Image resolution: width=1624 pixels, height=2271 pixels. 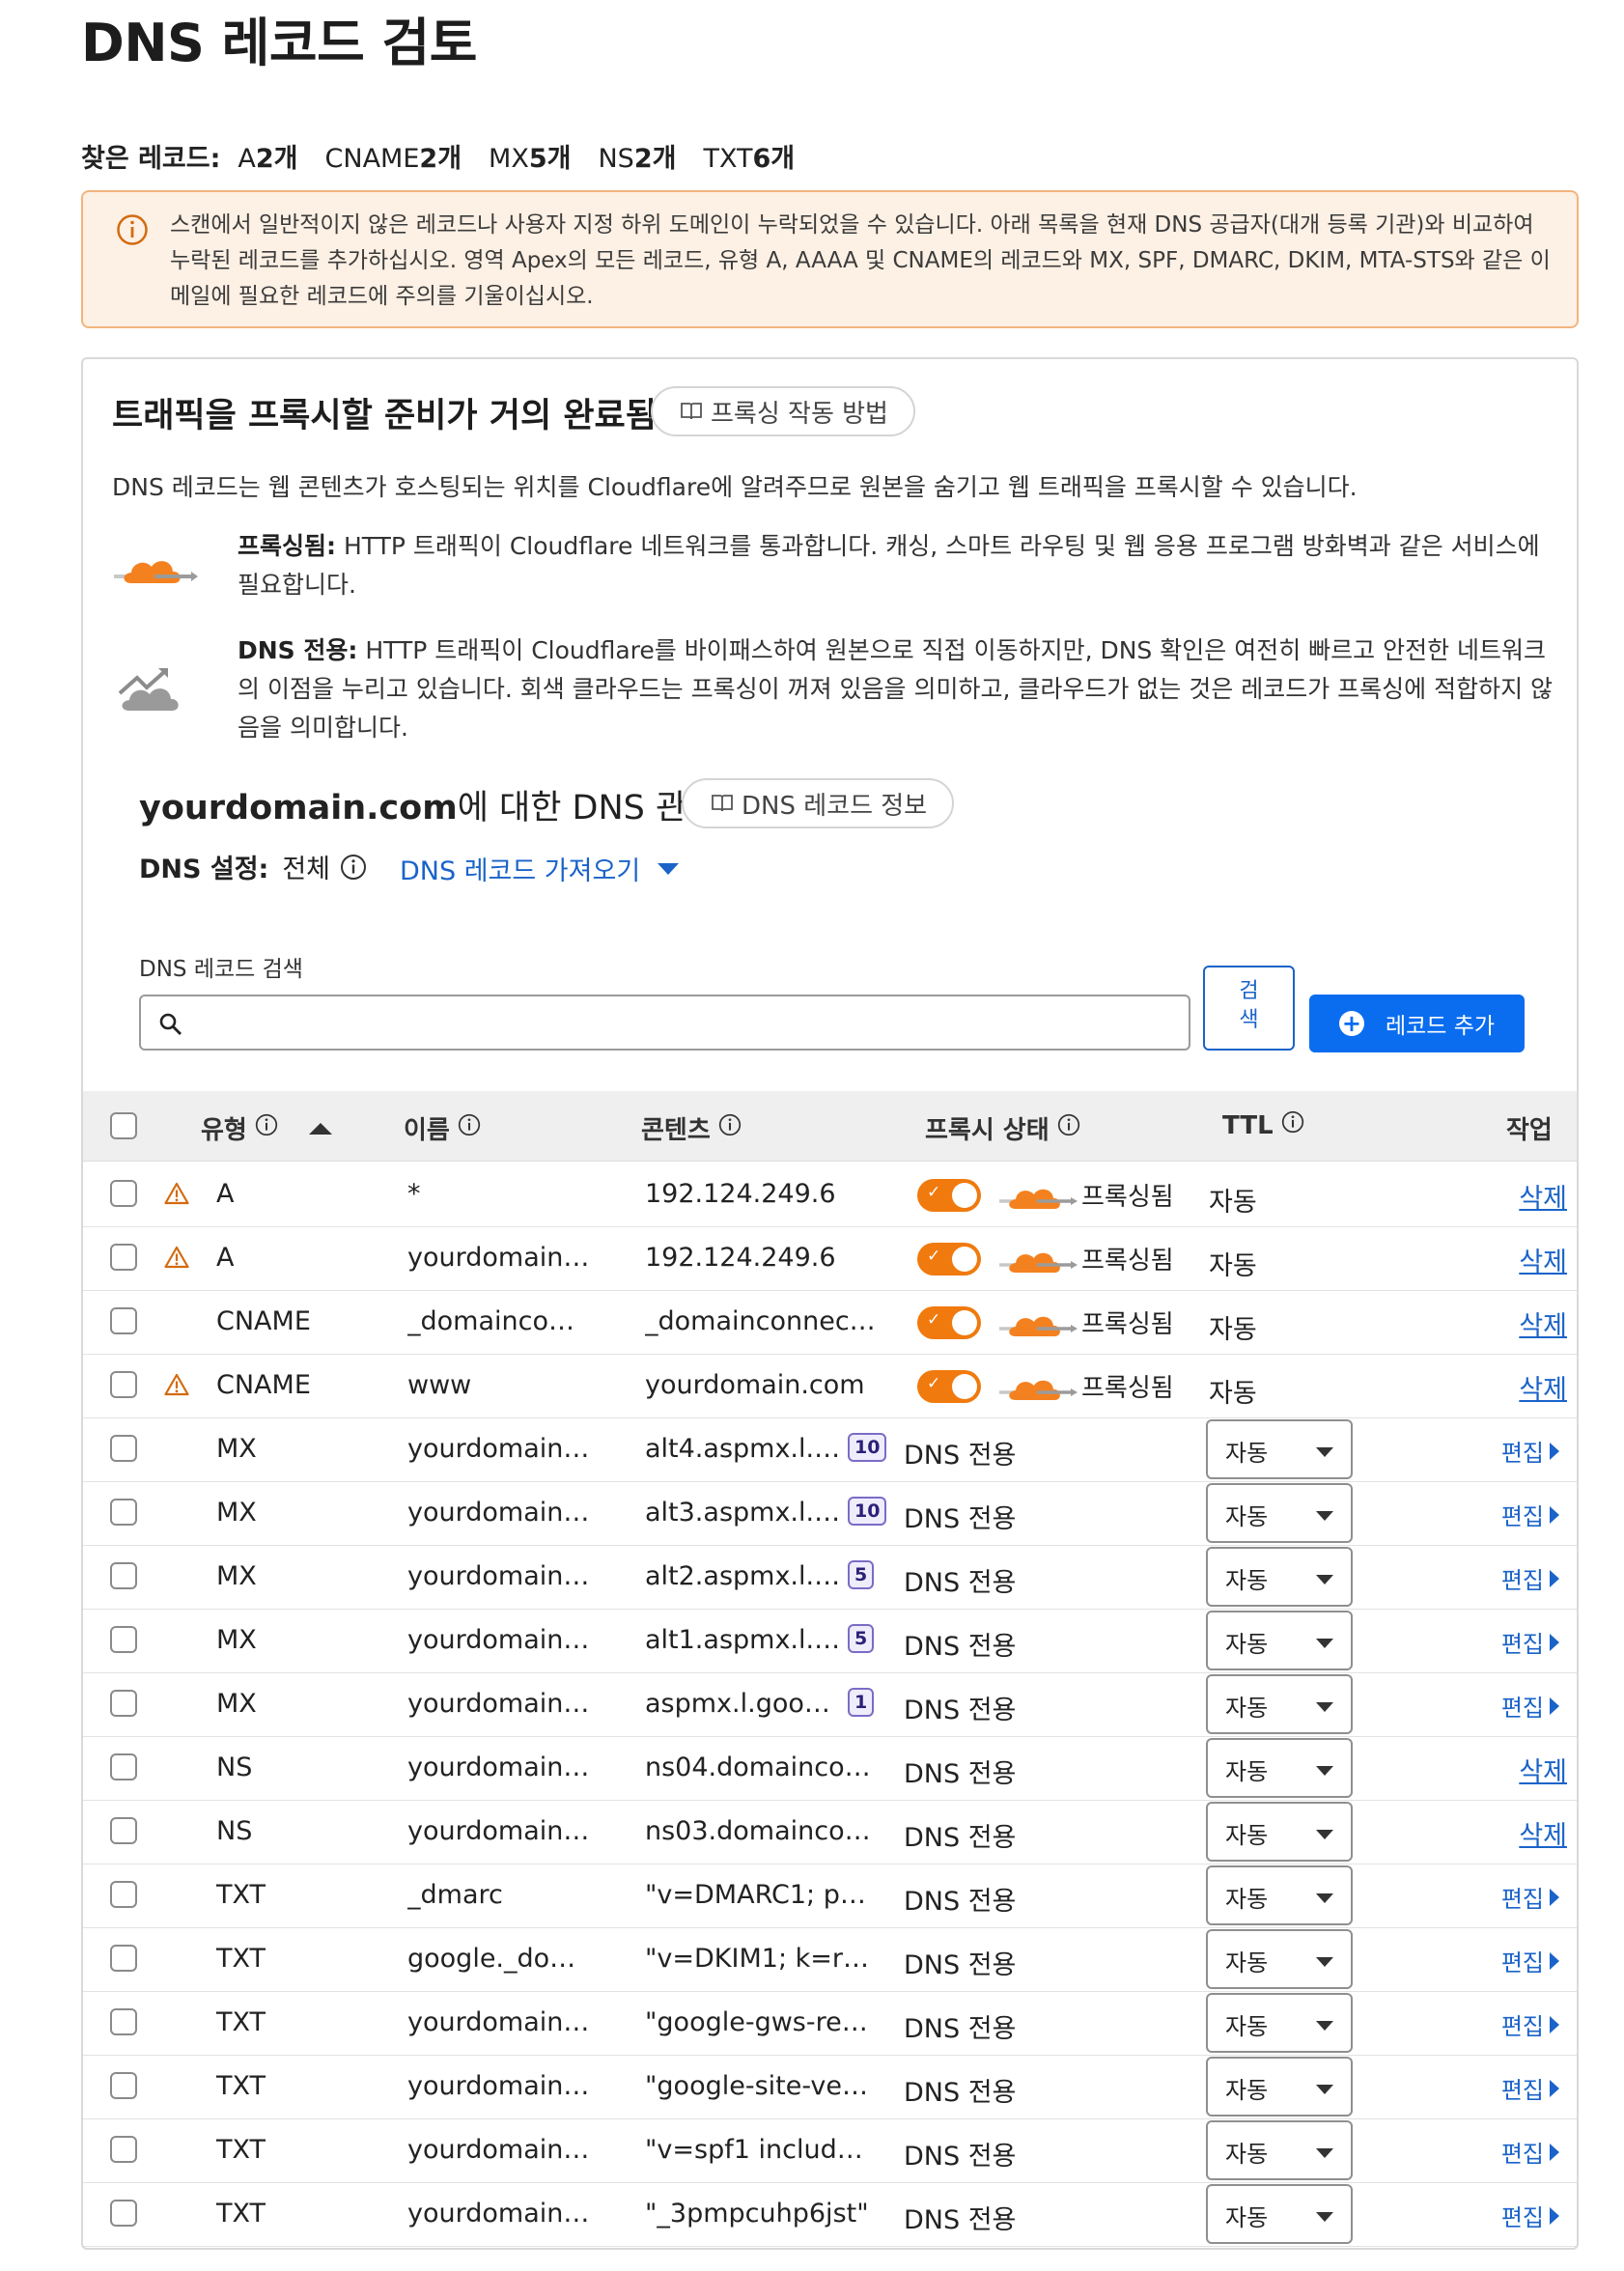 What do you see at coordinates (783, 411) in the screenshot?
I see `how-proxying-works-button: 프록싱 작동 방법` at bounding box center [783, 411].